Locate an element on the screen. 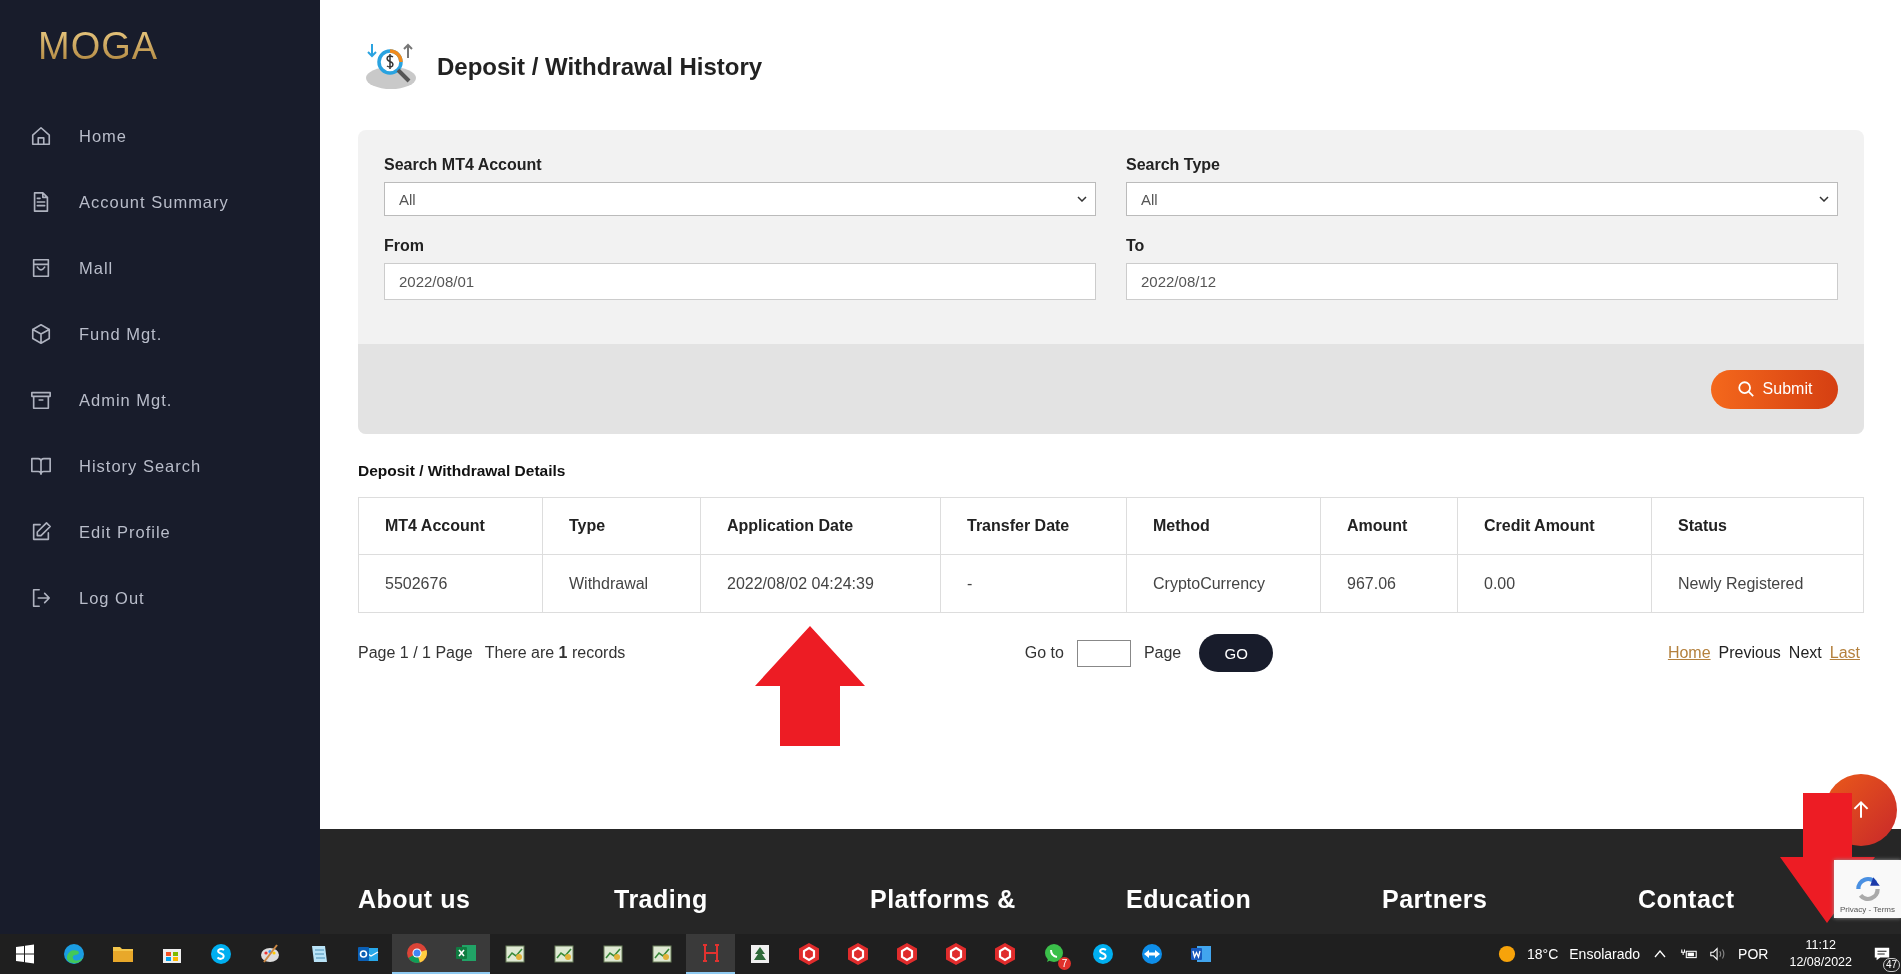 This screenshot has height=974, width=1901. field-label: Search MT4 Account is located at coordinates (463, 165).